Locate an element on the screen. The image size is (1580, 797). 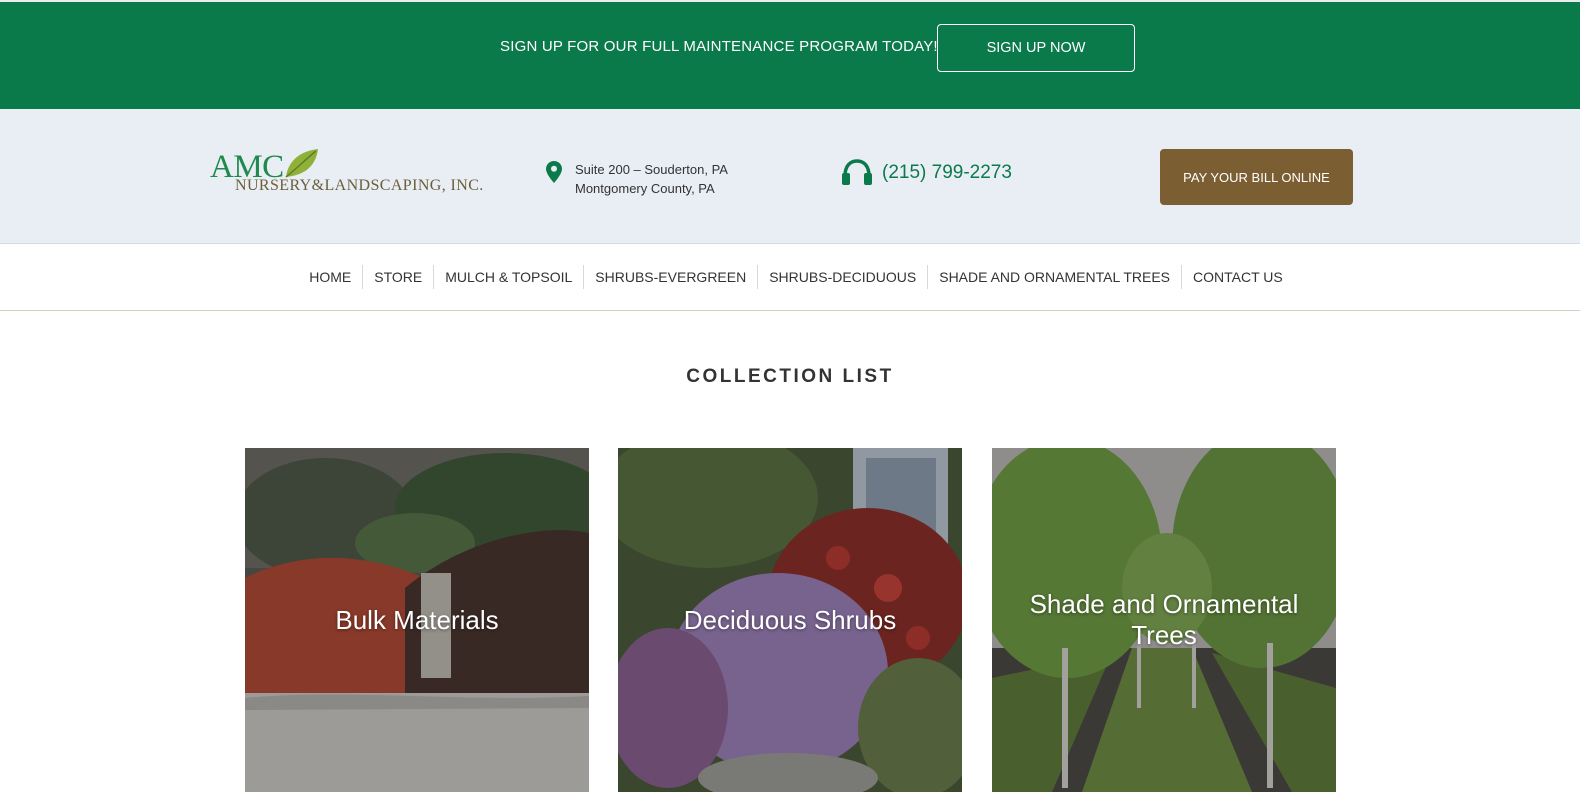
nav-item-store: STORE is located at coordinates (397, 277).